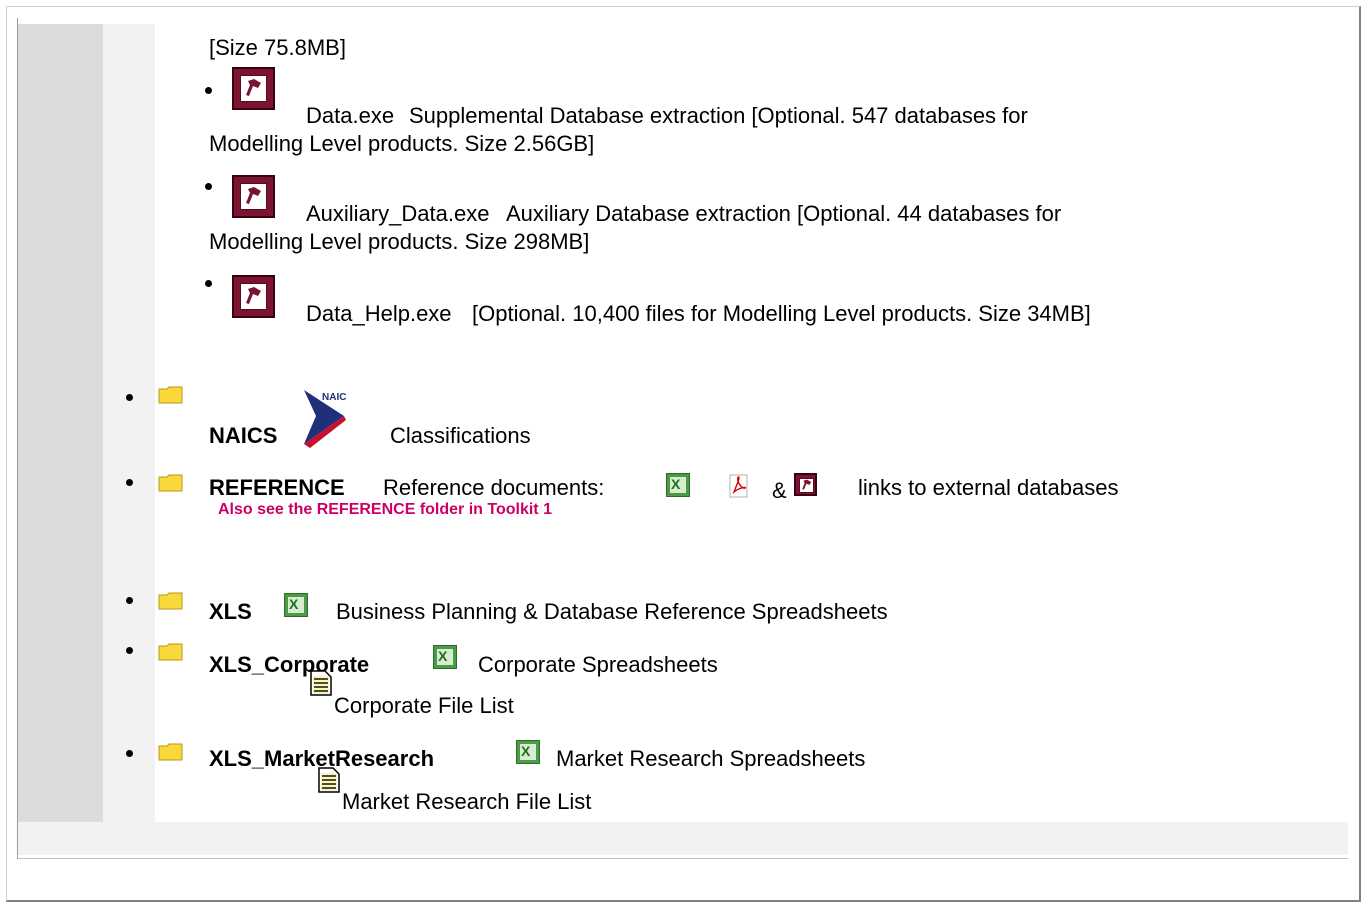 Image resolution: width=1369 pixels, height=908 pixels. I want to click on naics-logo-icon: NAICS, so click(325, 419).